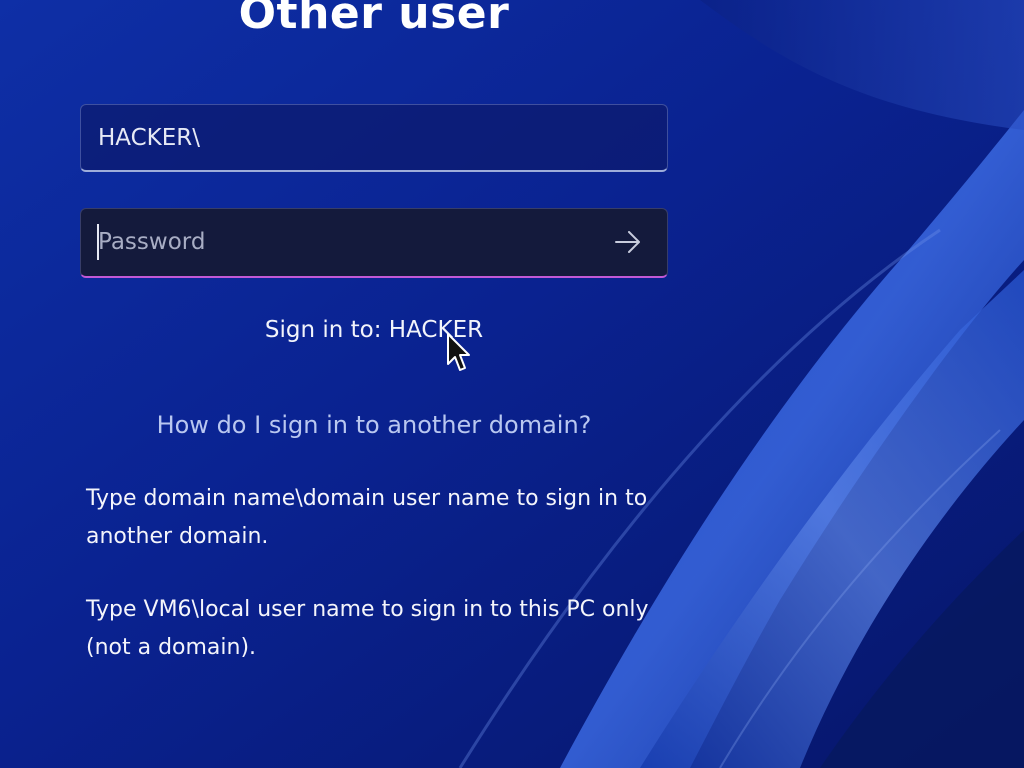 This screenshot has height=768, width=1024. I want to click on text-caret, so click(98, 242).